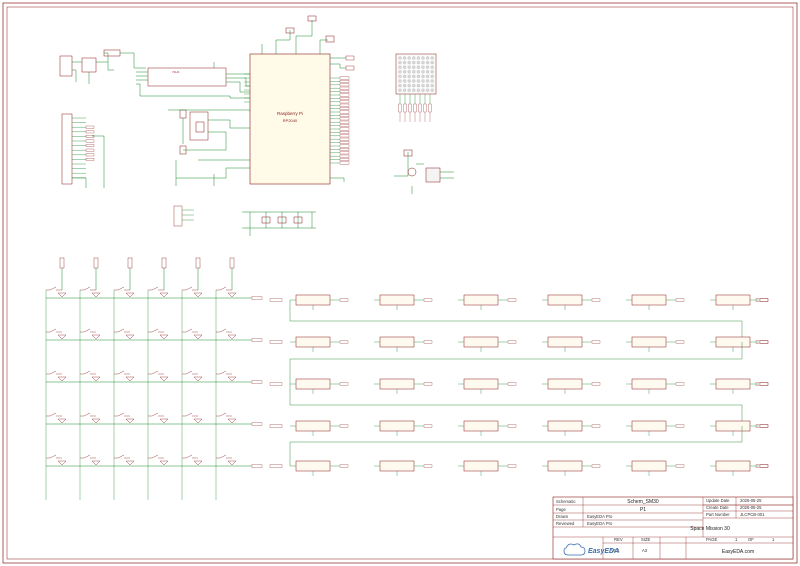 The image size is (800, 566). Describe the element at coordinates (566, 501) in the screenshot. I see `tb-schematic-label: Schematic` at that location.